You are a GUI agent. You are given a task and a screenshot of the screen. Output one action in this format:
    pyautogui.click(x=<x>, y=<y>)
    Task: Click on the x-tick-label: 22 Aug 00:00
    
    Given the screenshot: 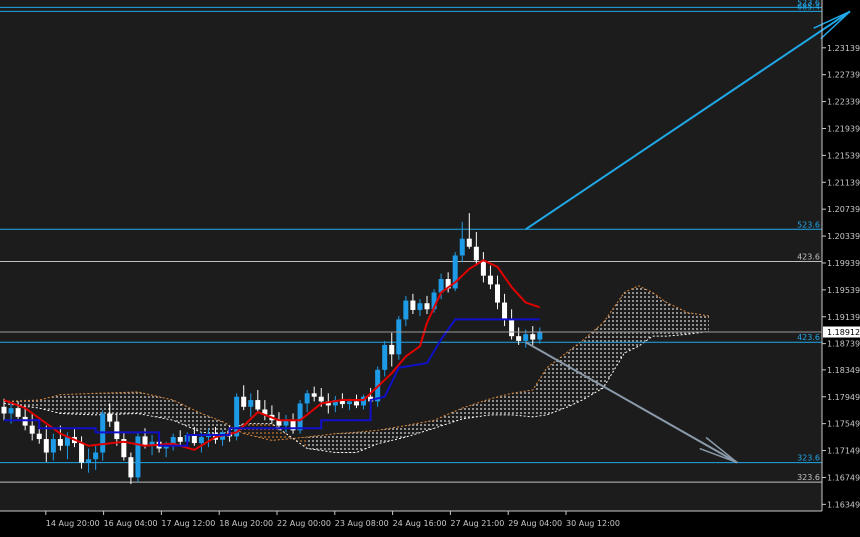 What is the action you would take?
    pyautogui.click(x=304, y=523)
    